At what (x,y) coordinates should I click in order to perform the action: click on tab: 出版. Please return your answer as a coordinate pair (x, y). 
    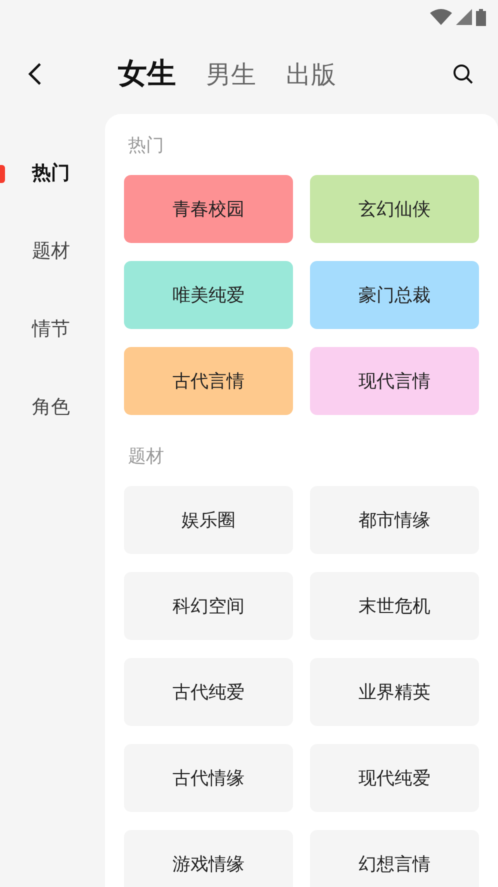
    Looking at the image, I should click on (311, 74).